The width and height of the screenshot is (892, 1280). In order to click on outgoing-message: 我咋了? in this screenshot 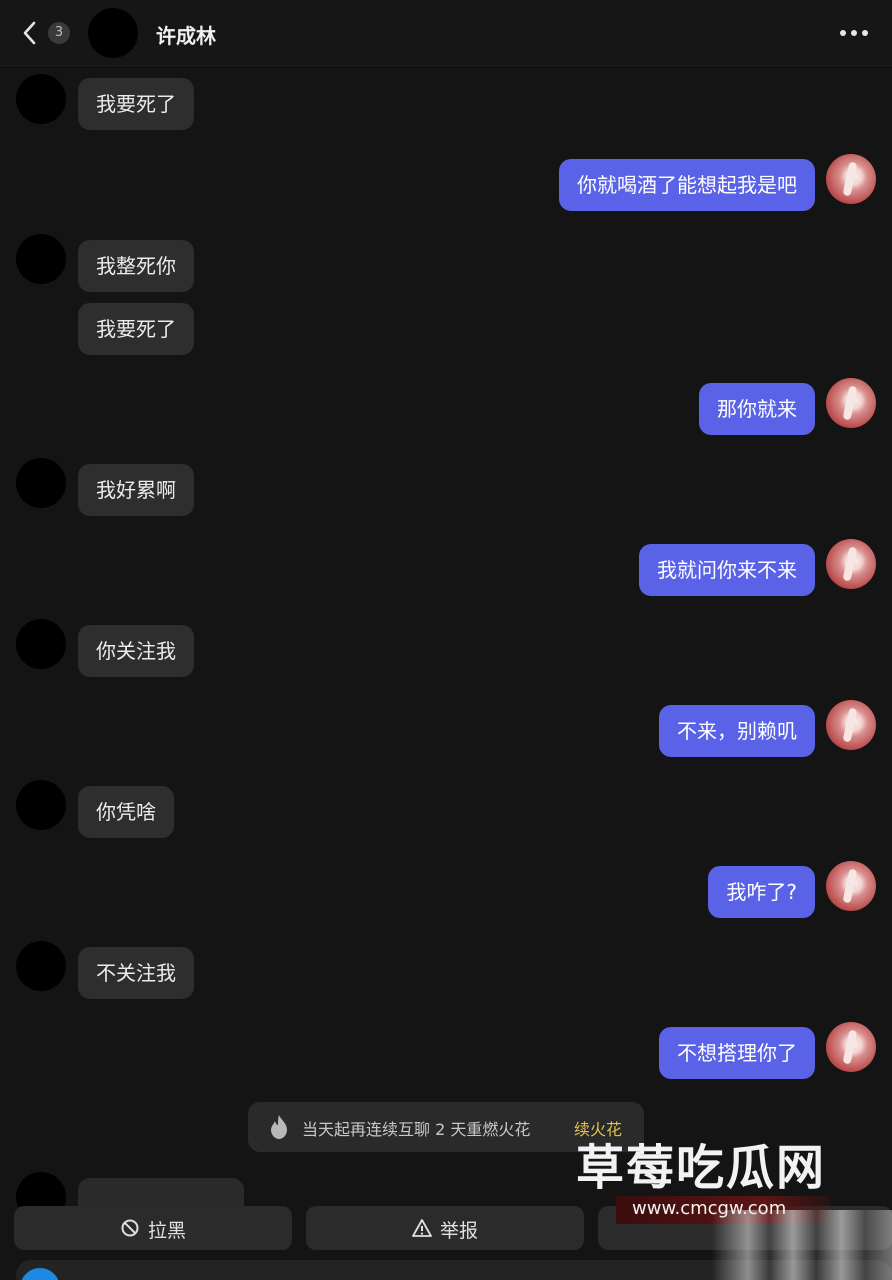, I will do `click(761, 892)`.